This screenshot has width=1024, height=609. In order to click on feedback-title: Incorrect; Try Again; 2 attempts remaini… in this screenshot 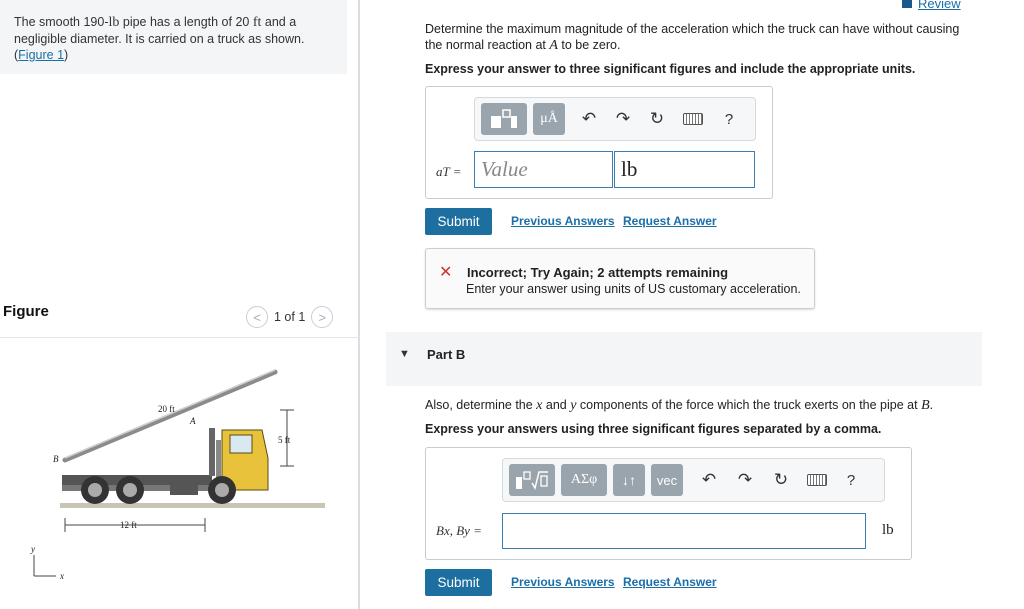, I will do `click(598, 272)`.